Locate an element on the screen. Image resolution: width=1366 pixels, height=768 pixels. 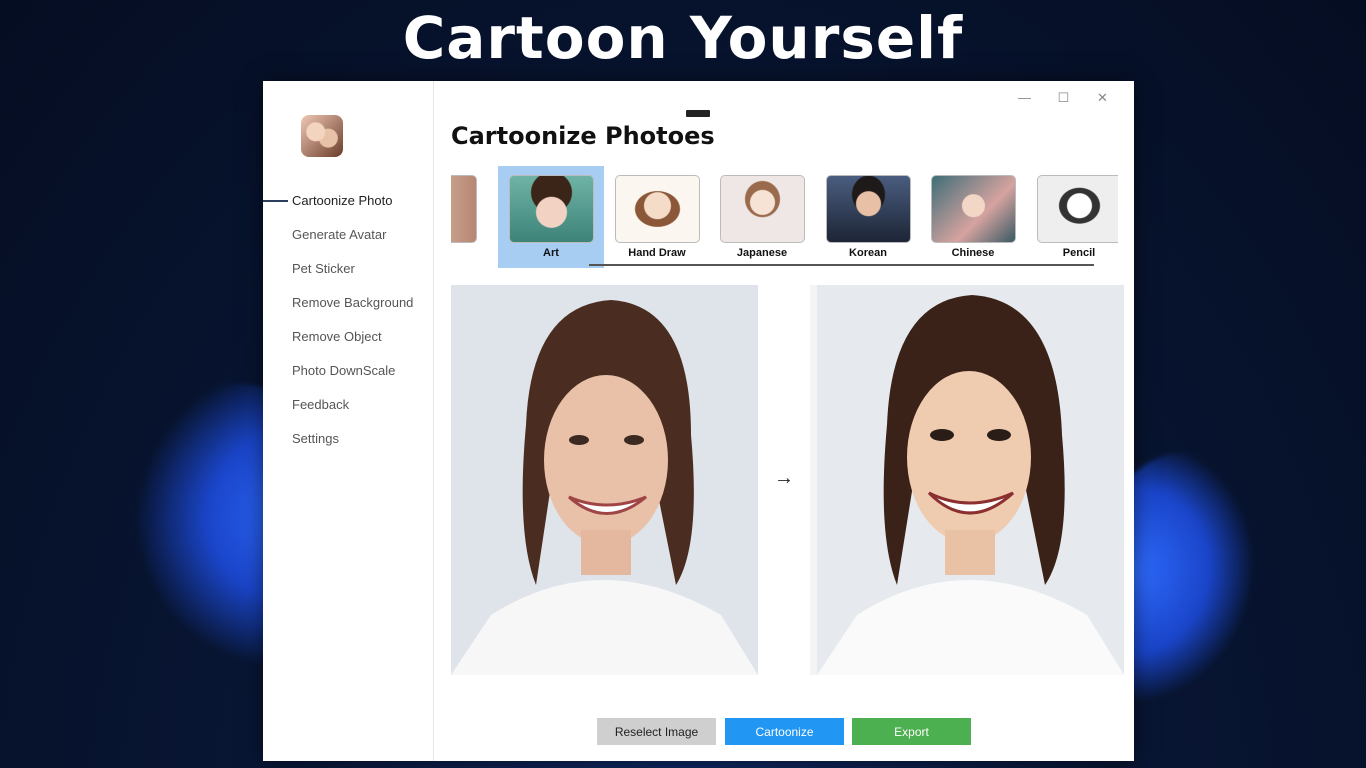
export-button: Export is located at coordinates (911, 731).